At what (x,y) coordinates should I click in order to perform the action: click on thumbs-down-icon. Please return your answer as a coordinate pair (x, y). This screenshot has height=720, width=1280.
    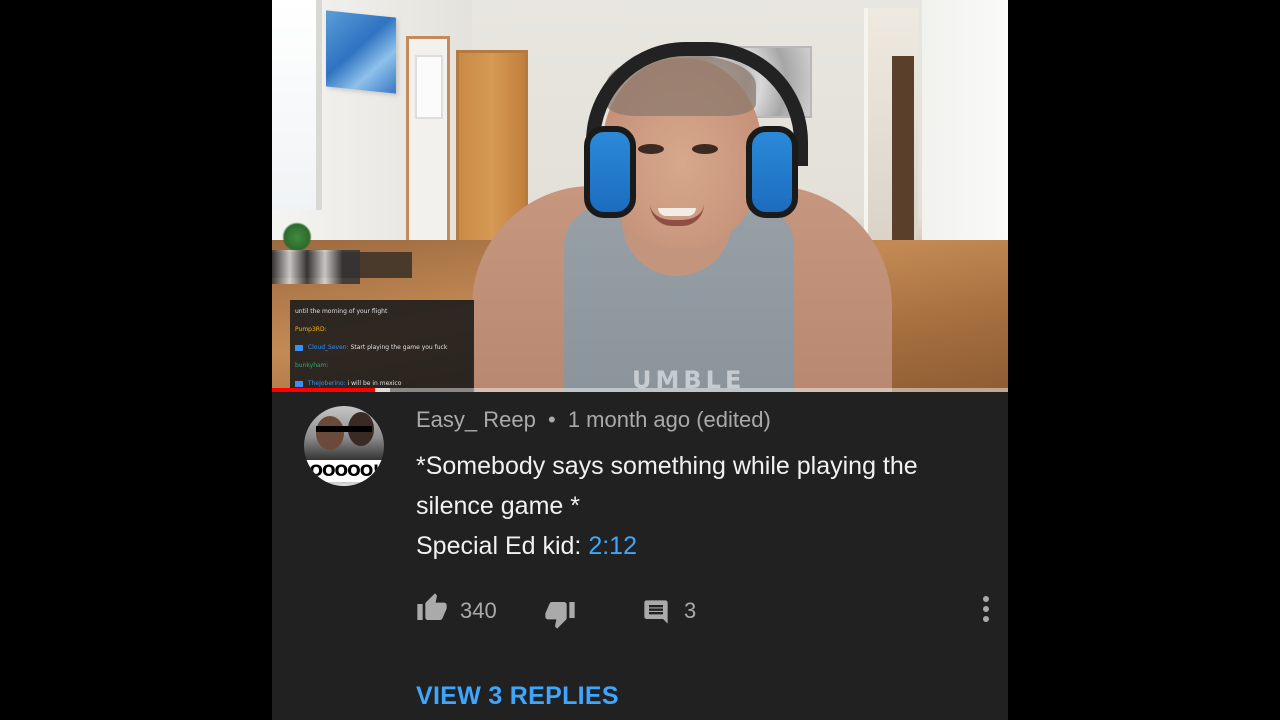
    Looking at the image, I should click on (560, 614).